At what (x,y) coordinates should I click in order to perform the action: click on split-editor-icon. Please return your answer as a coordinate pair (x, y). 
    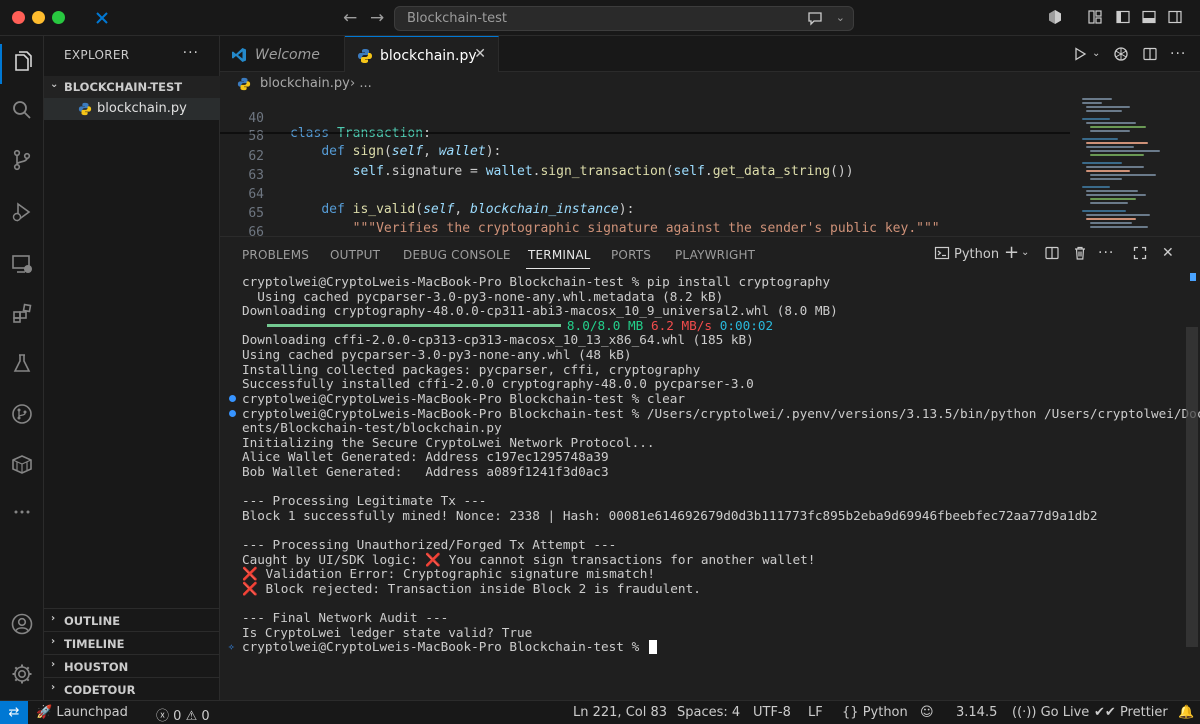
    Looking at the image, I should click on (1150, 56).